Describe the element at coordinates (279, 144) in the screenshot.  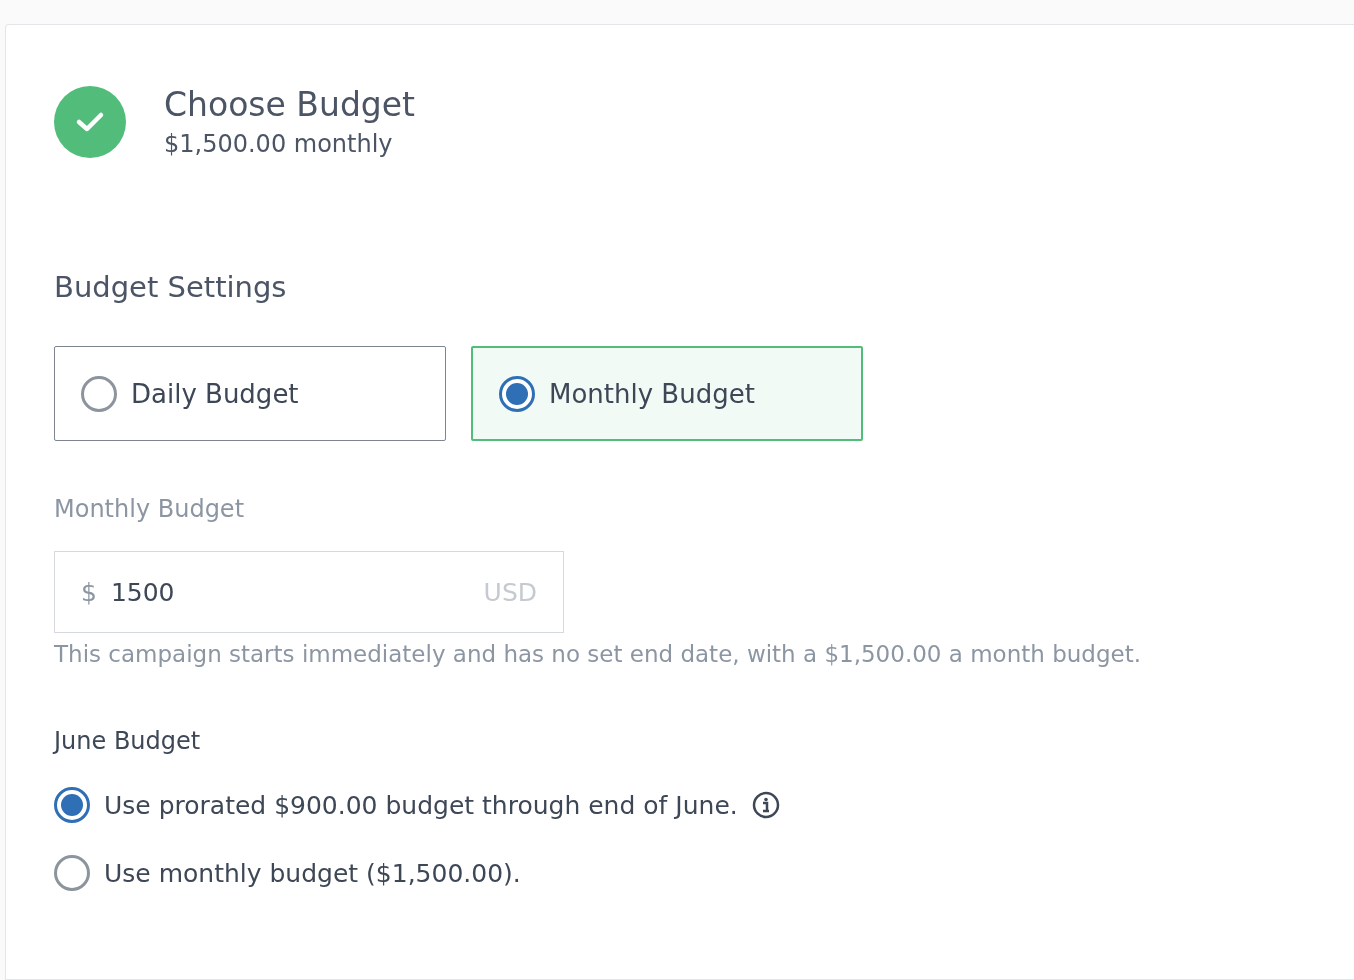
I see `step-summary: $1,500.00 monthly` at that location.